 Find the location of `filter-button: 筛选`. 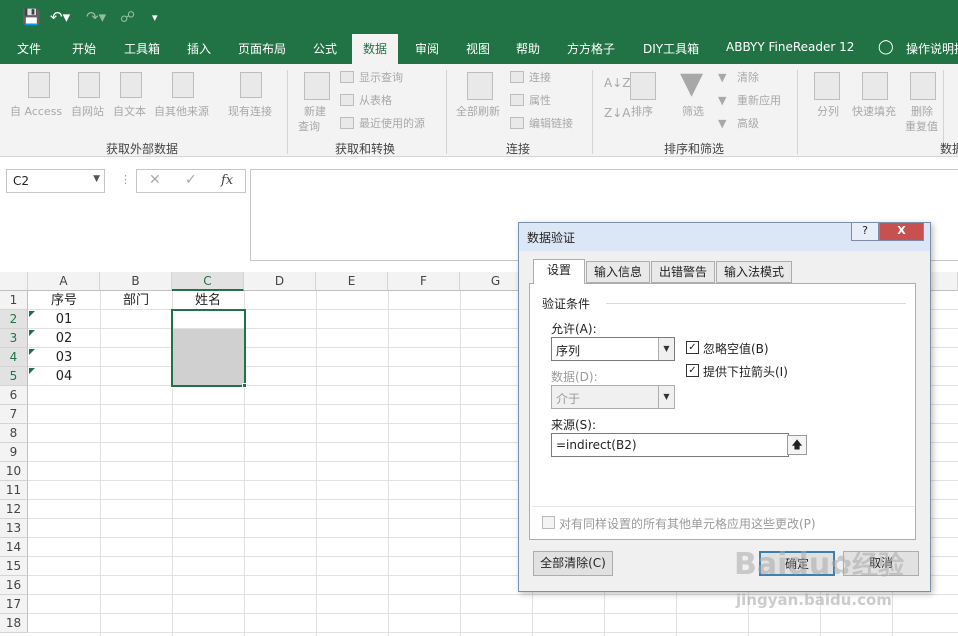

filter-button: 筛选 is located at coordinates (693, 112).